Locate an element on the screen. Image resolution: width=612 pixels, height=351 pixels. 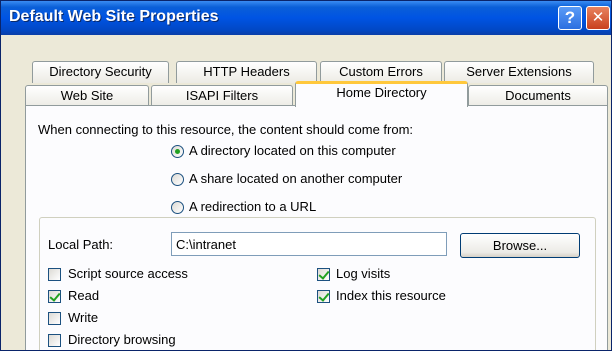
checkbox-write-label: Write is located at coordinates (83, 317).